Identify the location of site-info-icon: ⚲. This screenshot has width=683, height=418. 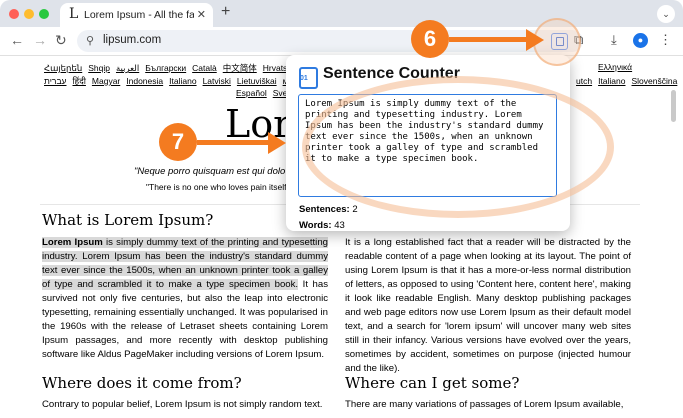
(90, 40).